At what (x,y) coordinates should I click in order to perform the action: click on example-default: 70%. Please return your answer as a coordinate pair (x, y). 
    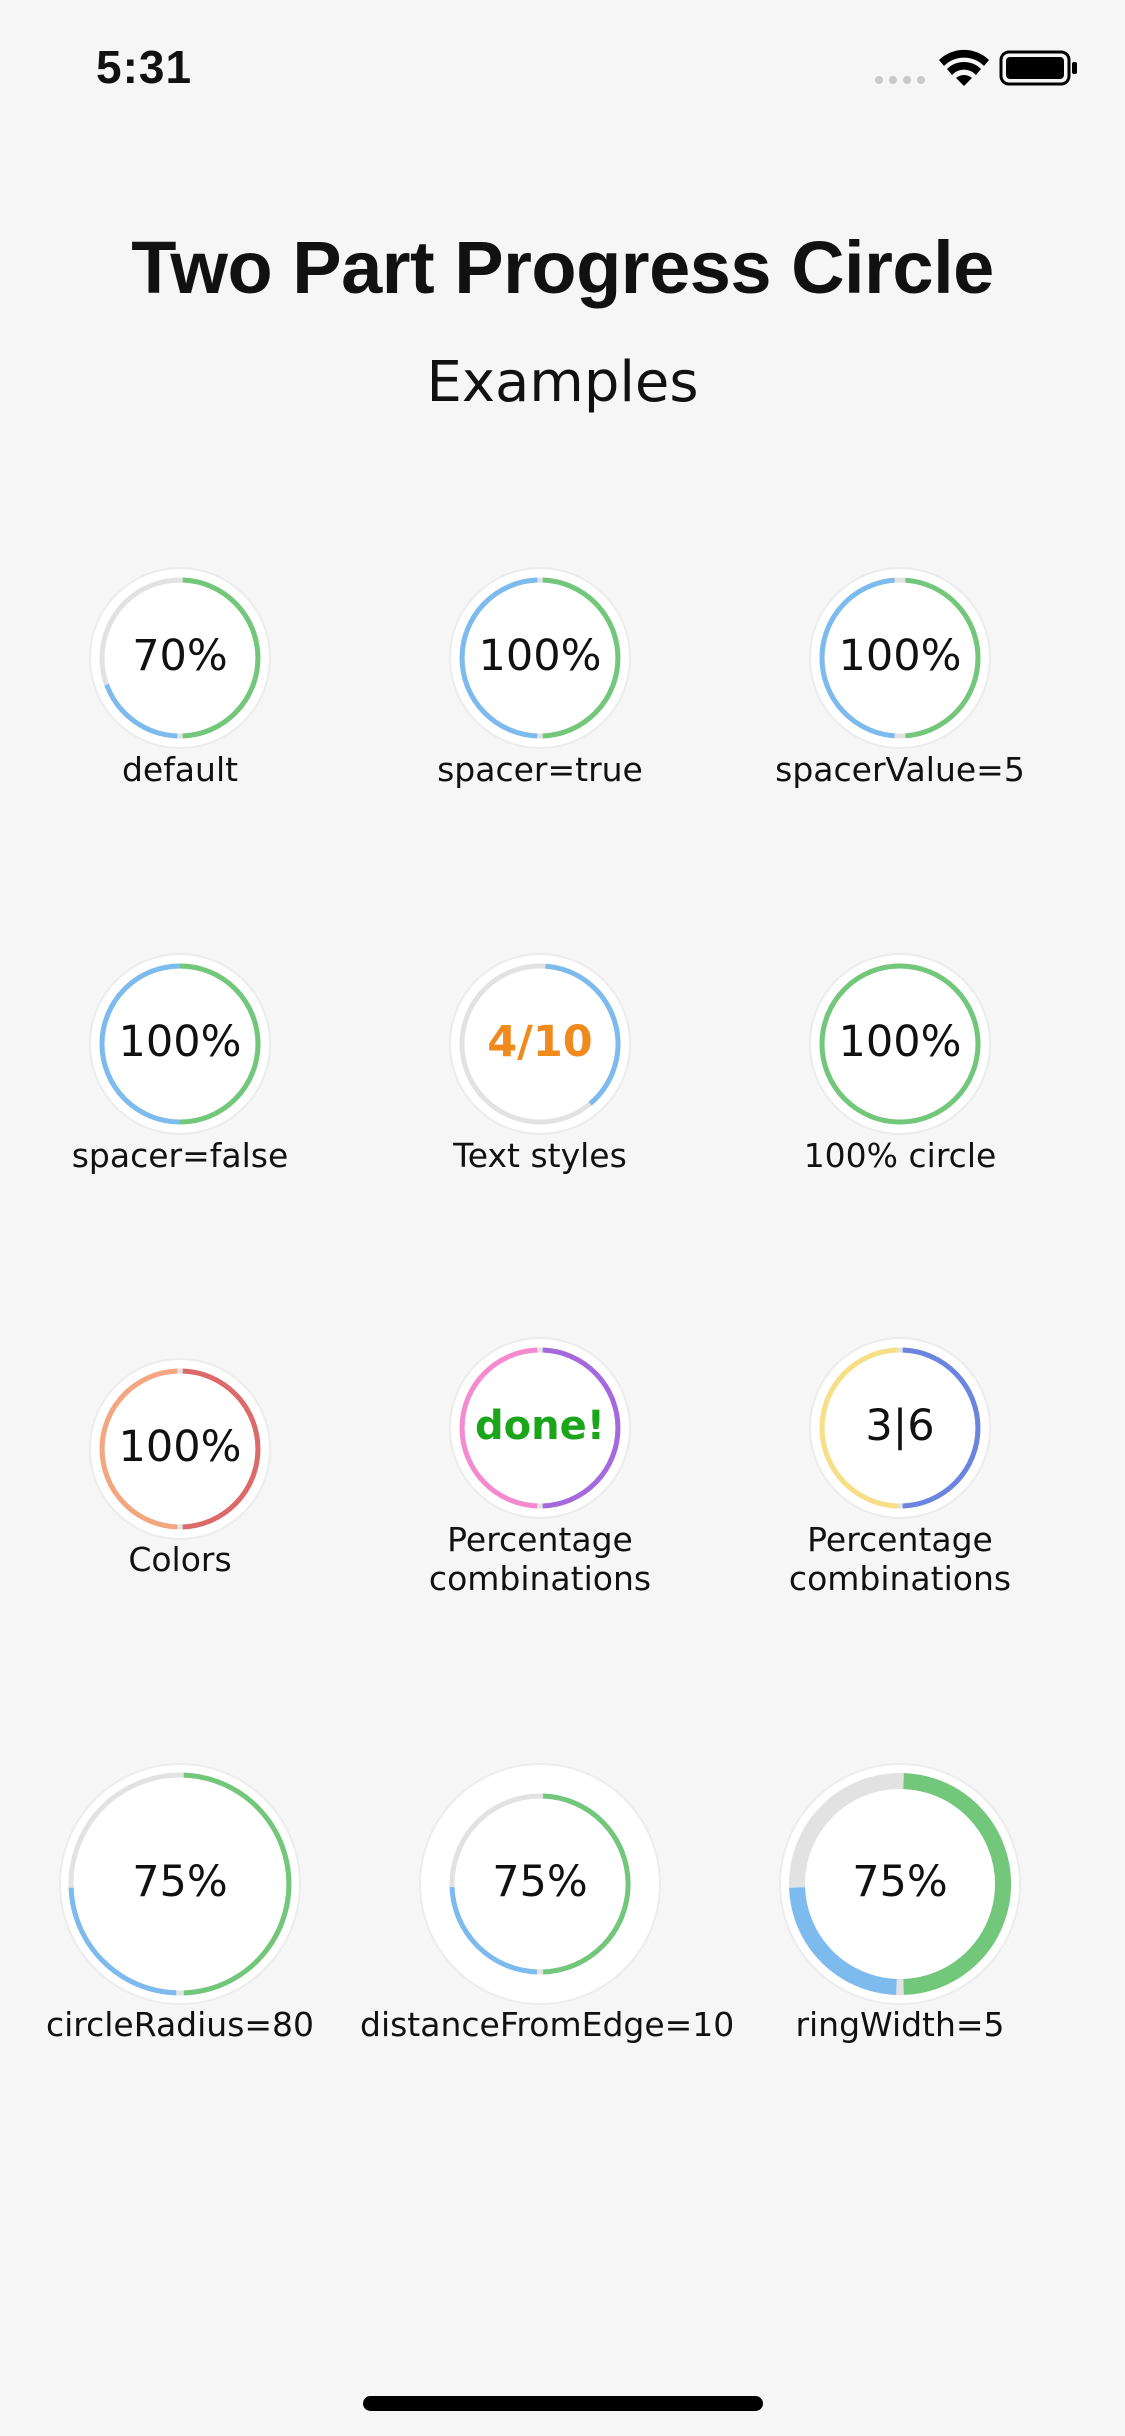
    Looking at the image, I should click on (180, 658).